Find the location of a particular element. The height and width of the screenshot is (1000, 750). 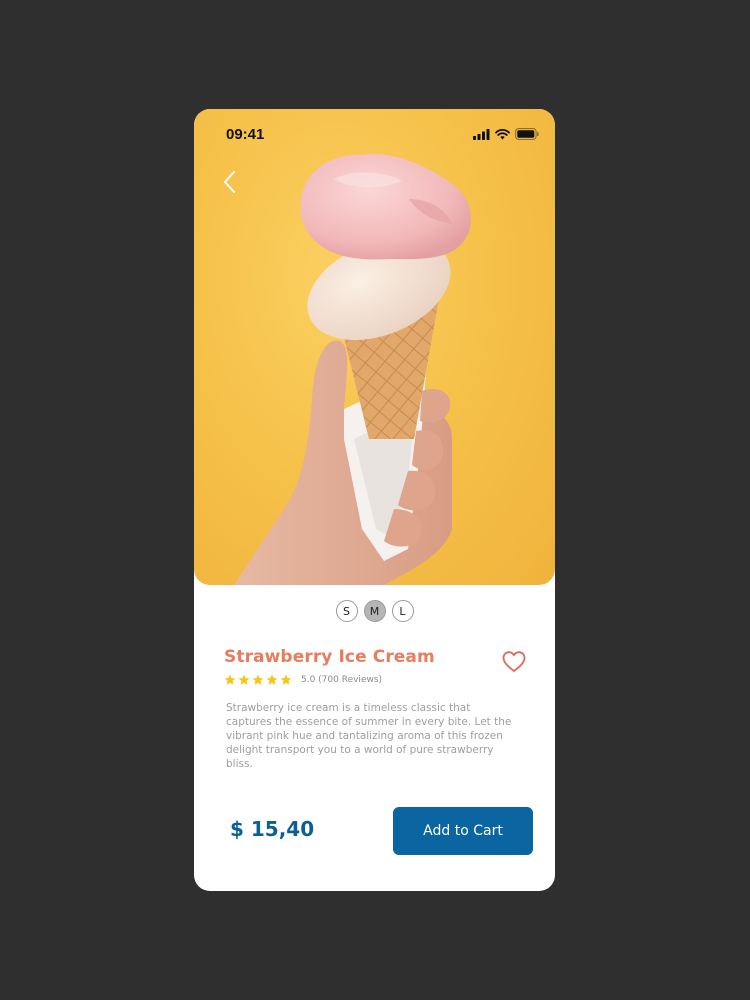

size-option-m: M is located at coordinates (374, 611).